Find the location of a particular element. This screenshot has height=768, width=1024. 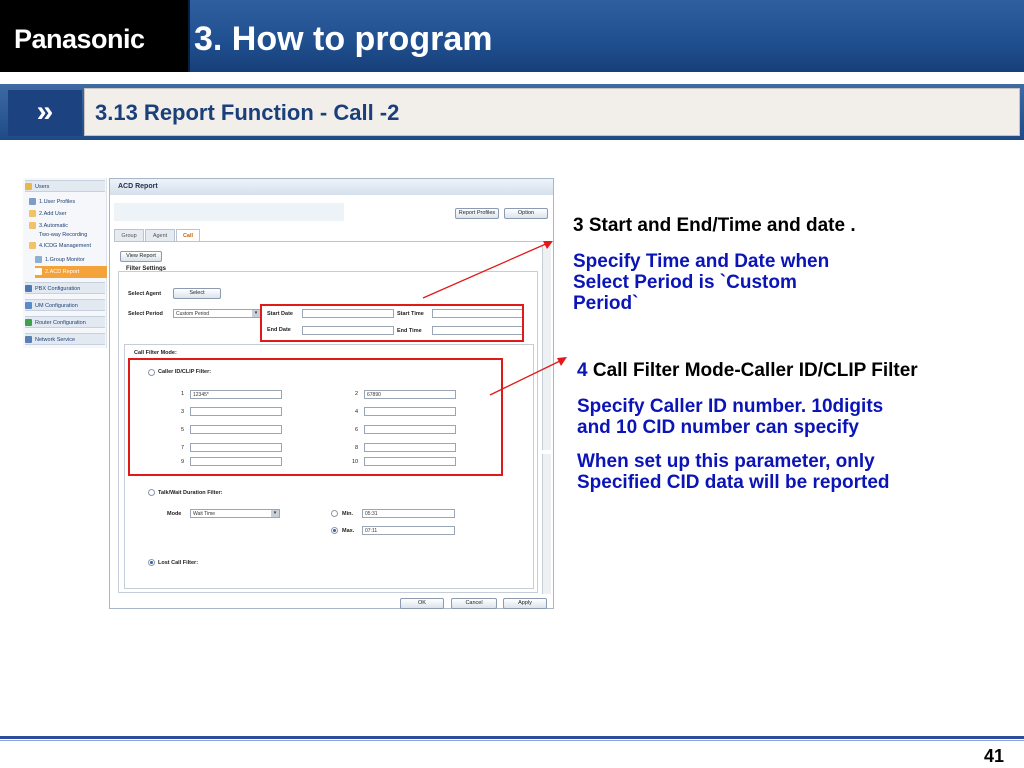

select-agent-button: Select is located at coordinates (197, 293).